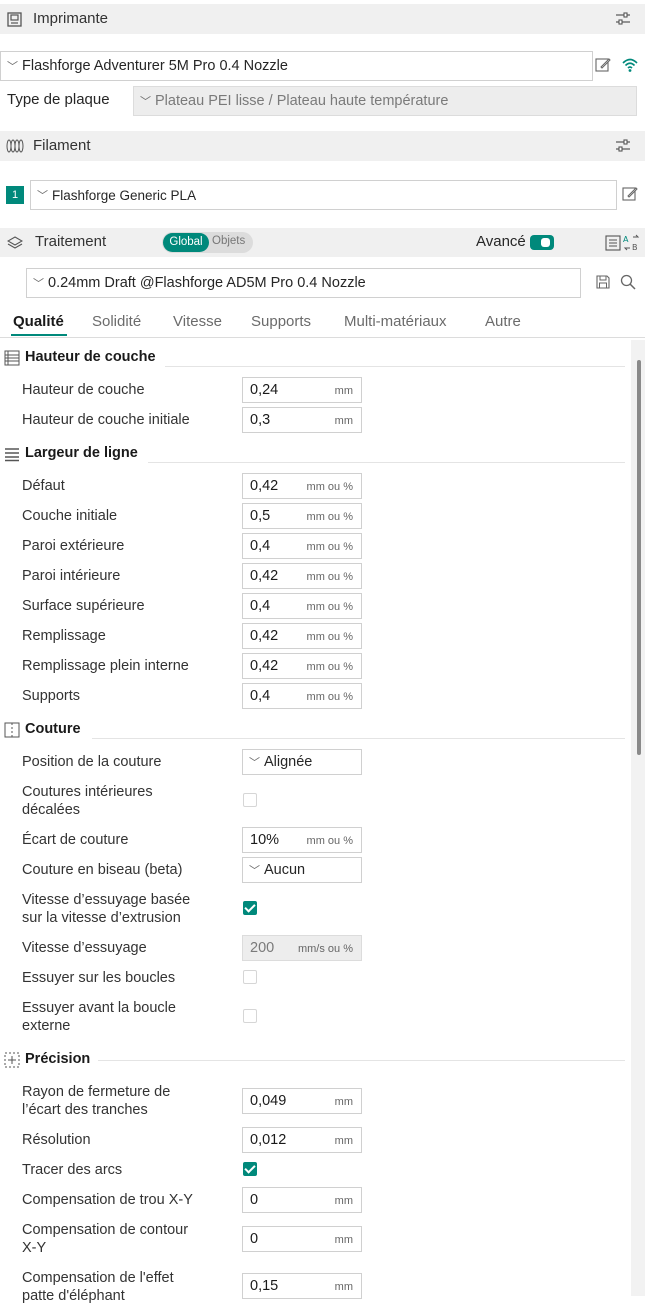  Describe the element at coordinates (302, 606) in the screenshot. I see `top-surface-line-width-input: 0,4 mm ou %` at that location.